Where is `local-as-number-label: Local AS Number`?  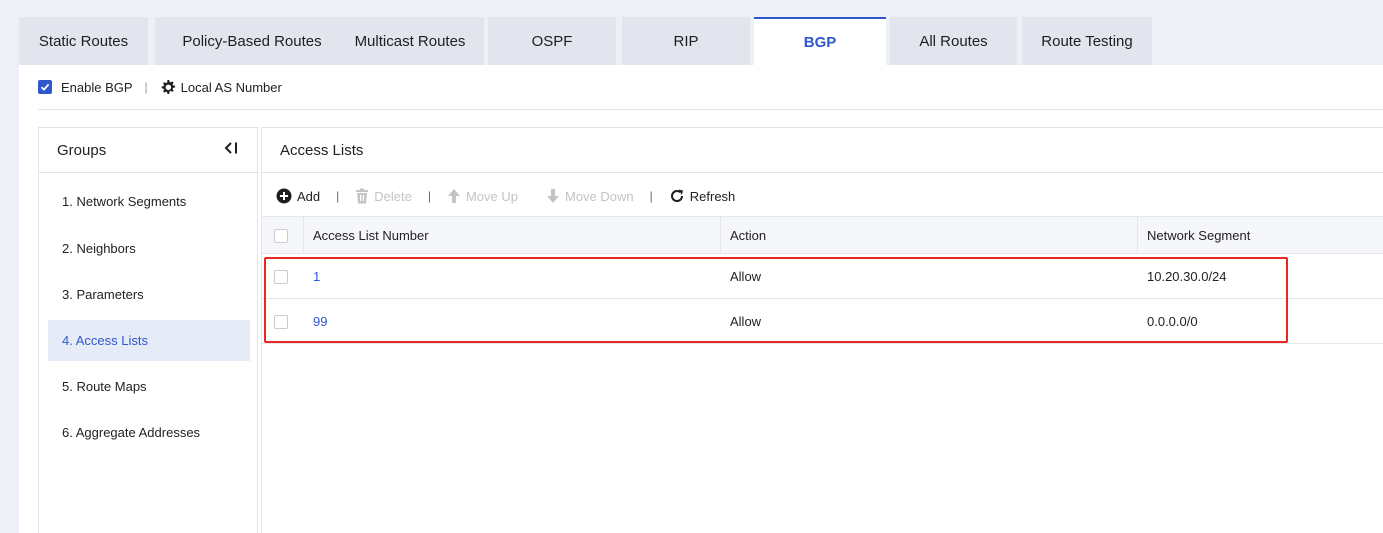
local-as-number-label: Local AS Number is located at coordinates (231, 87).